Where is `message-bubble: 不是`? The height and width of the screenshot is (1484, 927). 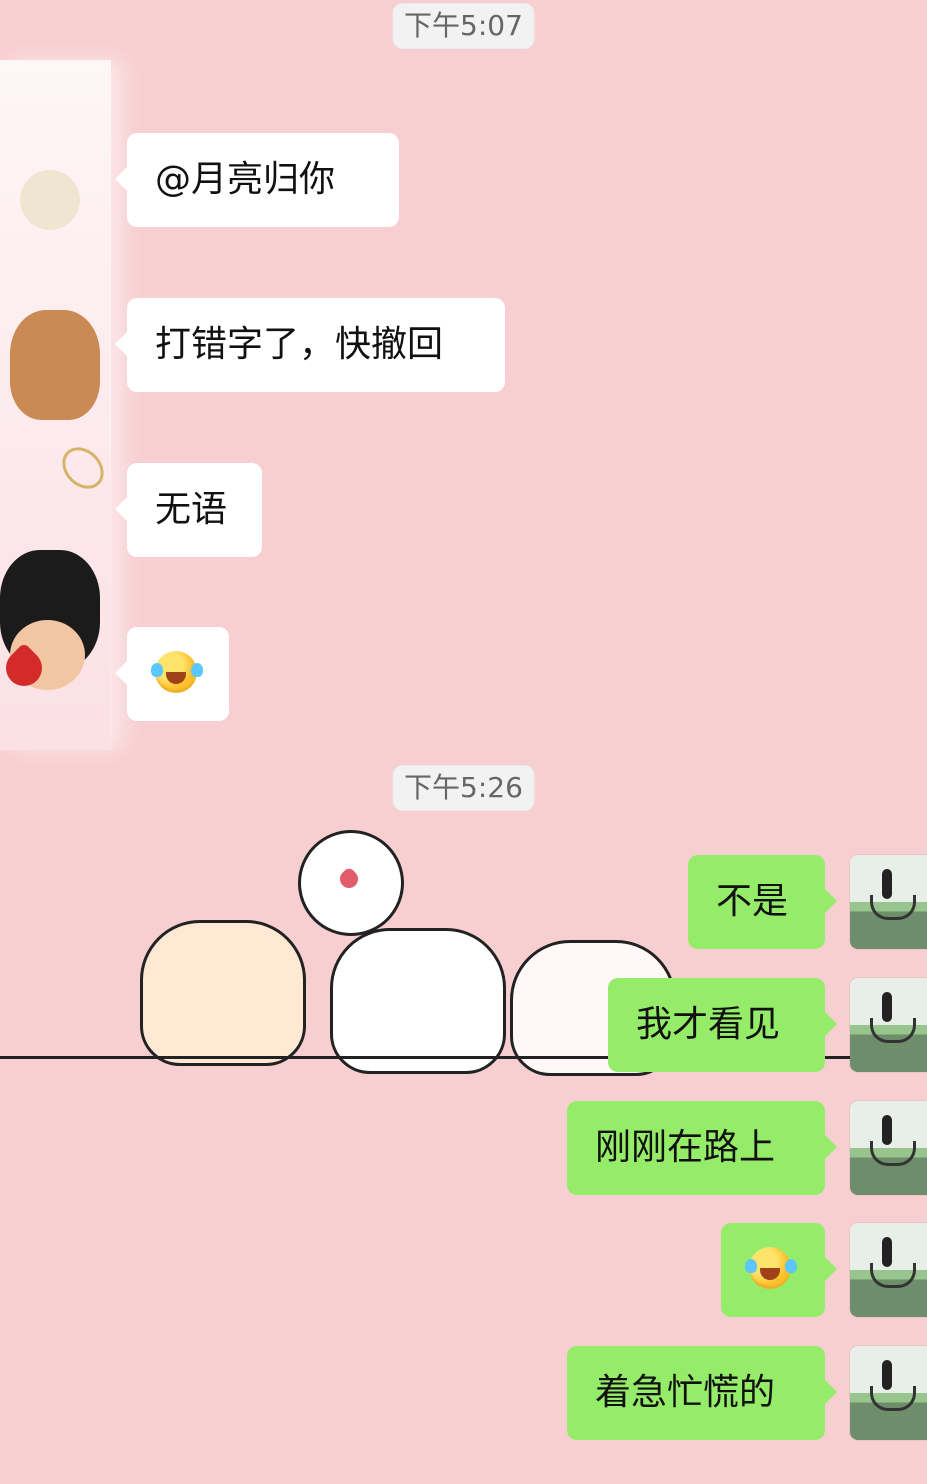
message-bubble: 不是 is located at coordinates (762, 902).